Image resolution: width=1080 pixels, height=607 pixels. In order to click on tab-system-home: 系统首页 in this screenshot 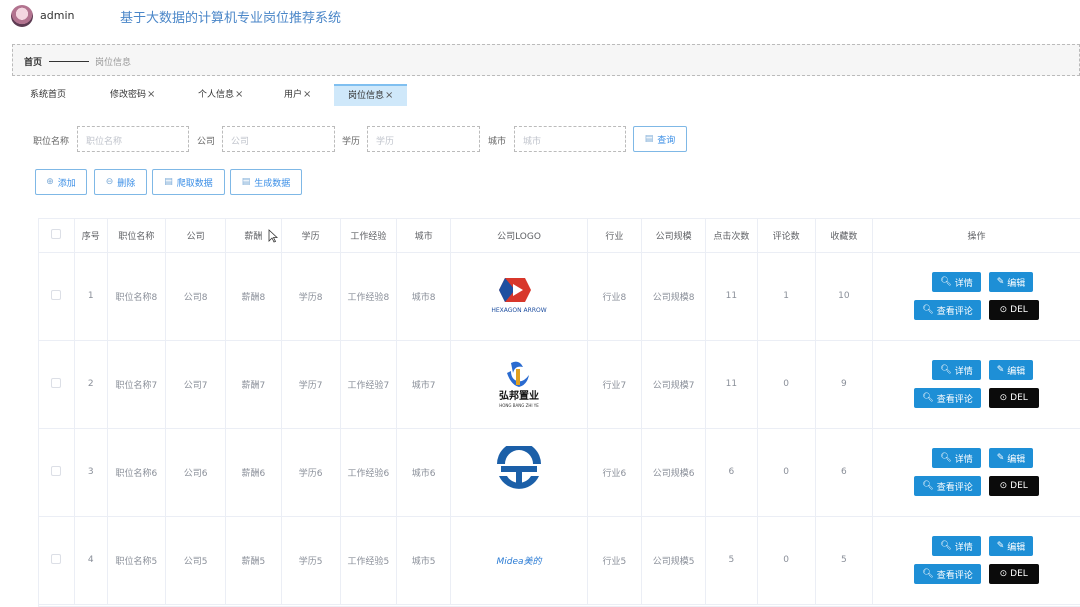, I will do `click(48, 95)`.